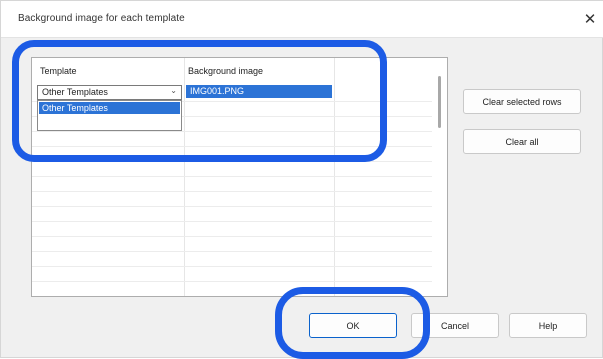 This screenshot has width=603, height=359. I want to click on column-header-background-image: Background image, so click(225, 71).